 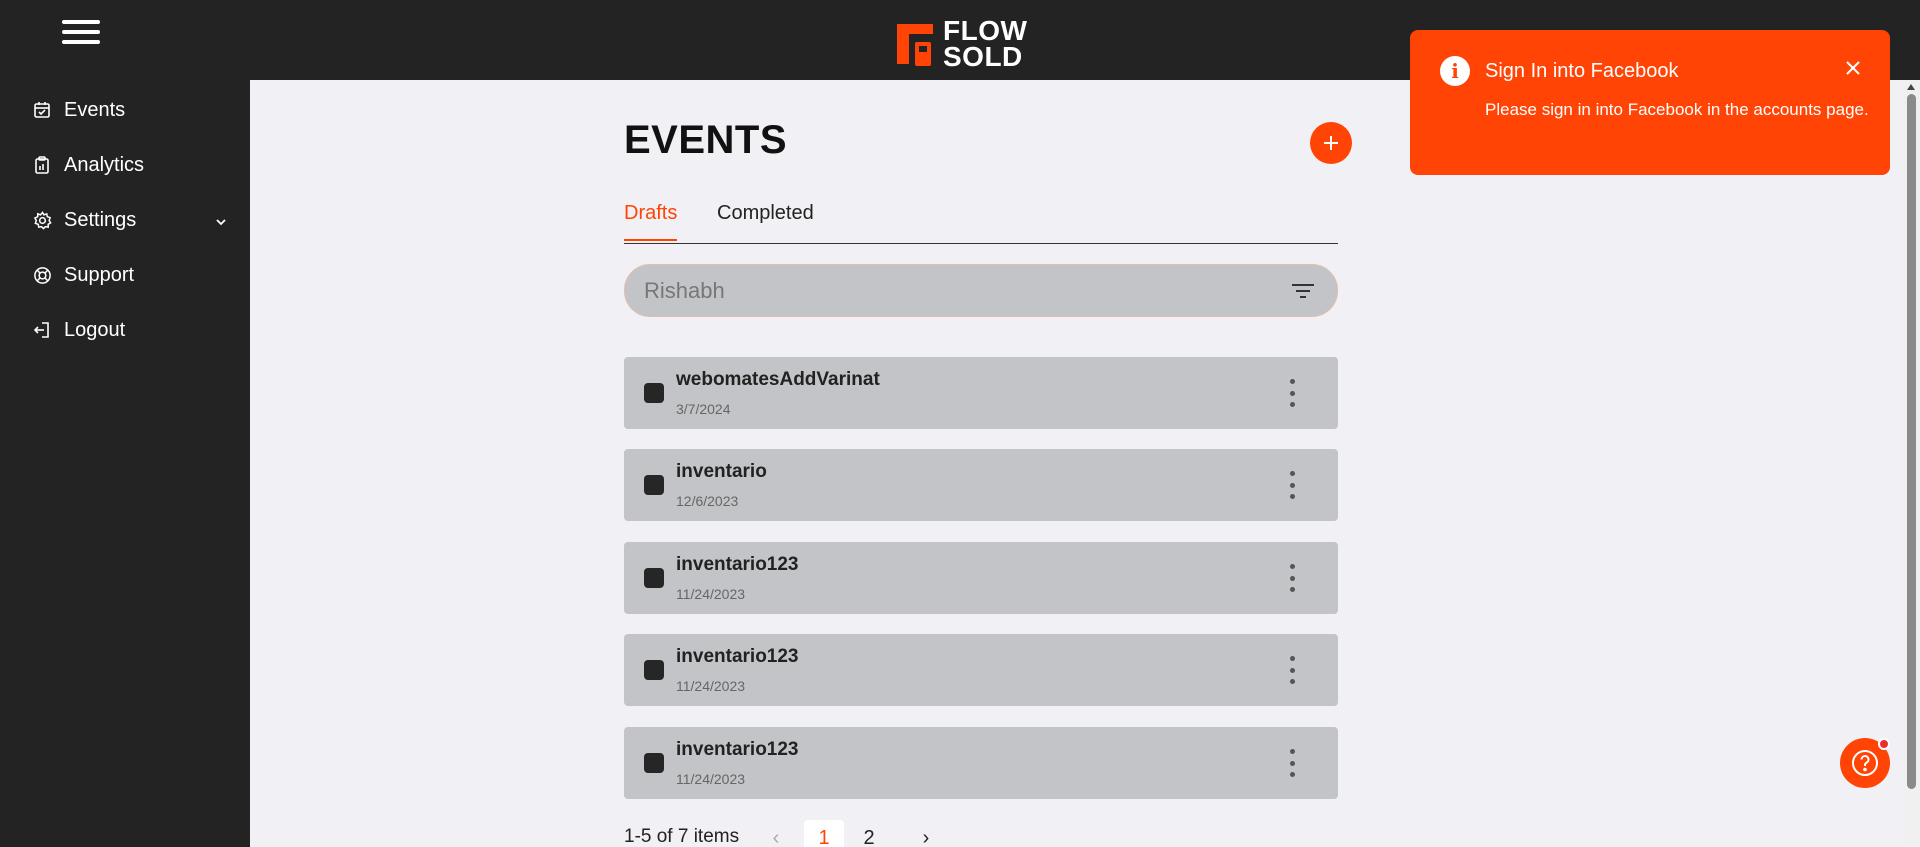 What do you see at coordinates (981, 485) in the screenshot?
I see `event-list-item: inventario 12/6/2023` at bounding box center [981, 485].